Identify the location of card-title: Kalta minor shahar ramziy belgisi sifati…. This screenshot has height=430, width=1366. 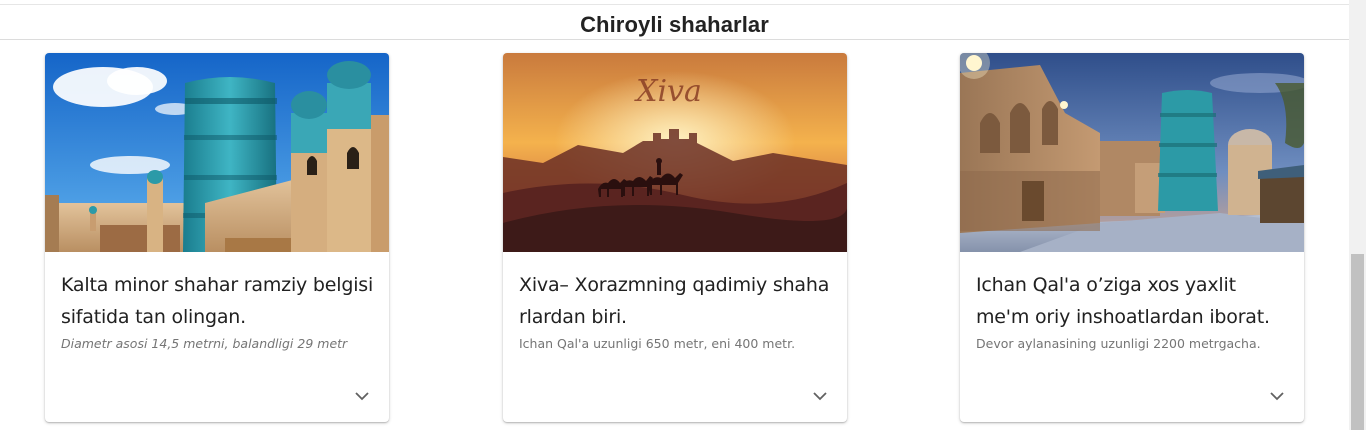
(217, 301).